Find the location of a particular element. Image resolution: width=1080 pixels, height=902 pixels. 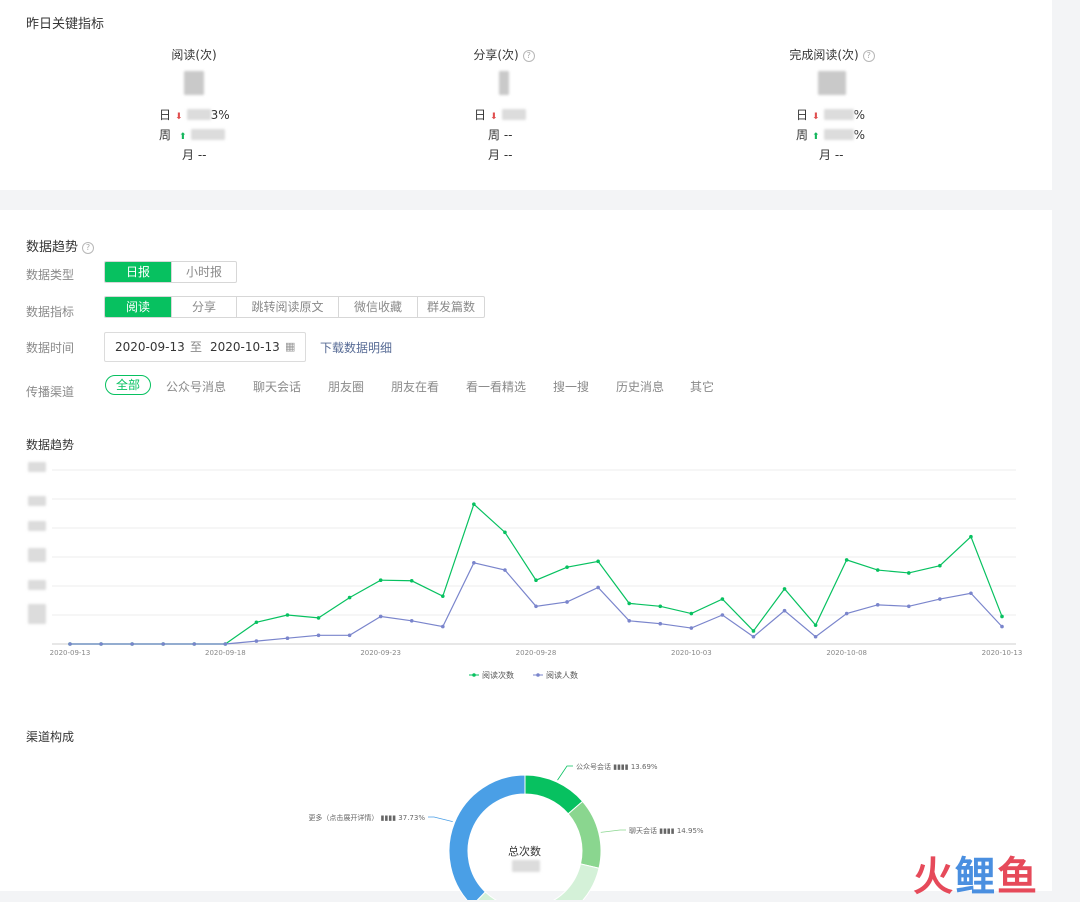

metric-reads-day: 日 ⬇ 3% is located at coordinates (194, 115).